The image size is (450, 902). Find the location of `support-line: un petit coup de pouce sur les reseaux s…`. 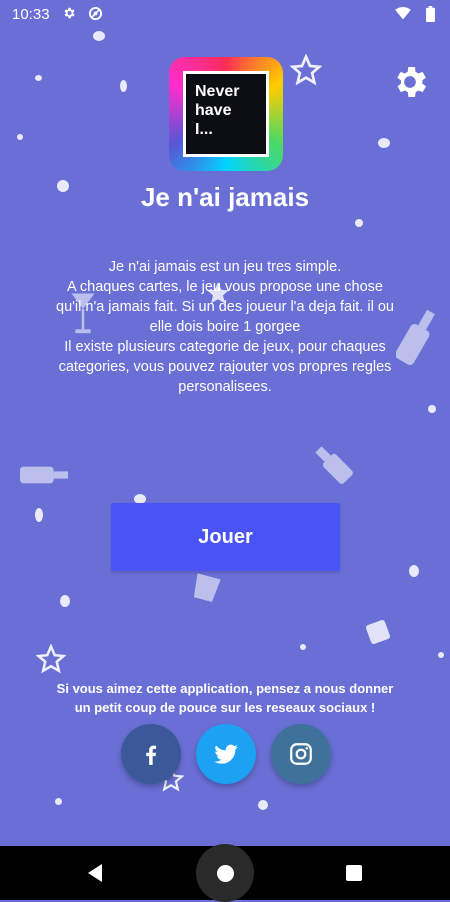

support-line: un petit coup de pouce sur les reseaux s… is located at coordinates (225, 707).